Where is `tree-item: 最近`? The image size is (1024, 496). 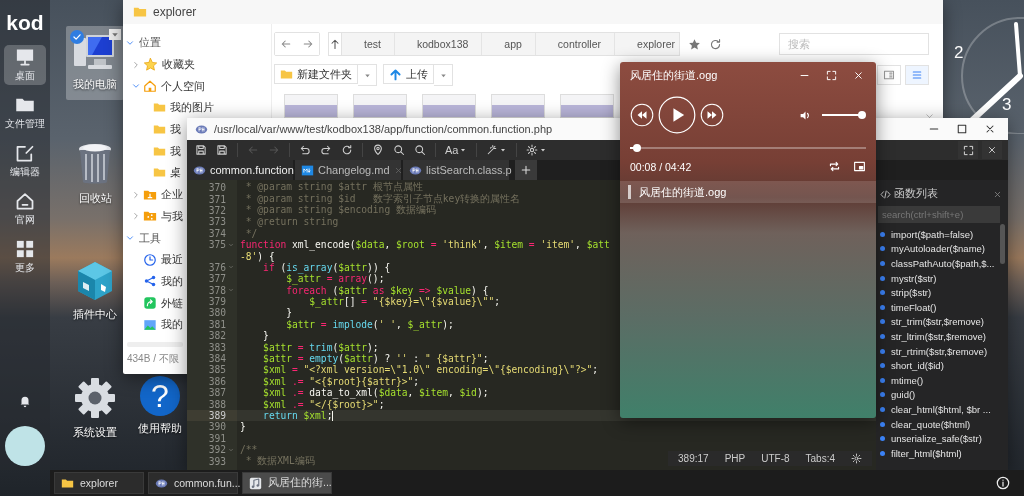 tree-item: 最近 is located at coordinates (172, 260).